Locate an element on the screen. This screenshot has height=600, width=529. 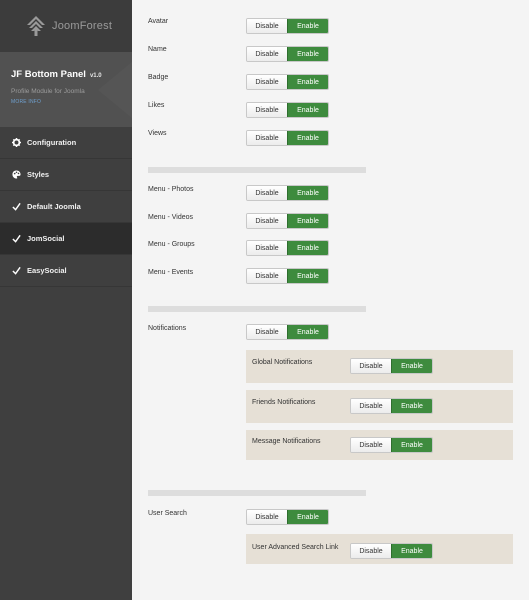
likes-disable-button: Disable is located at coordinates (267, 110).